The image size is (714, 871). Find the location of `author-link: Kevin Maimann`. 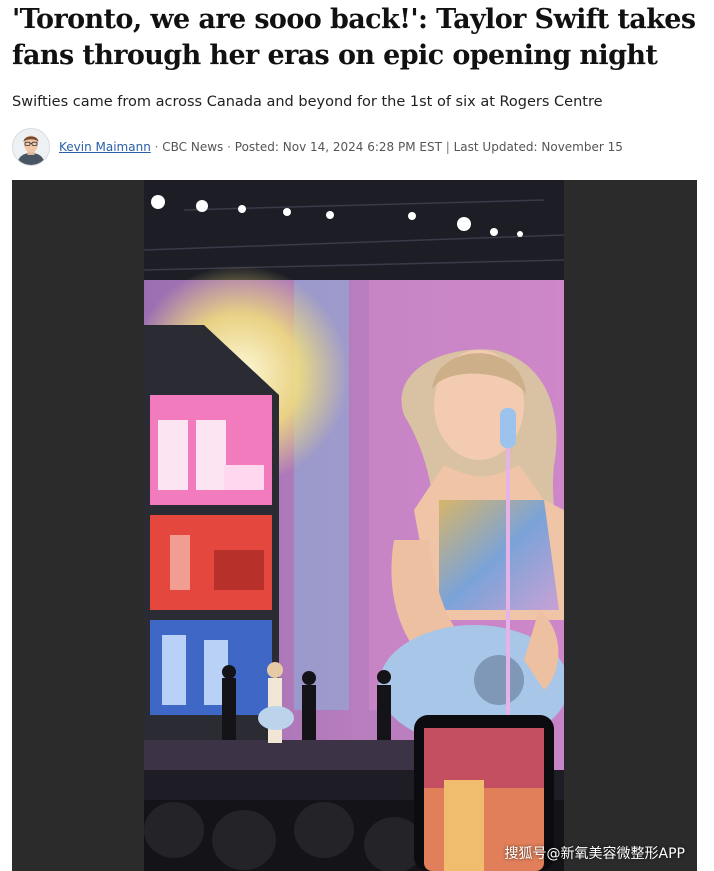

author-link: Kevin Maimann is located at coordinates (105, 147).